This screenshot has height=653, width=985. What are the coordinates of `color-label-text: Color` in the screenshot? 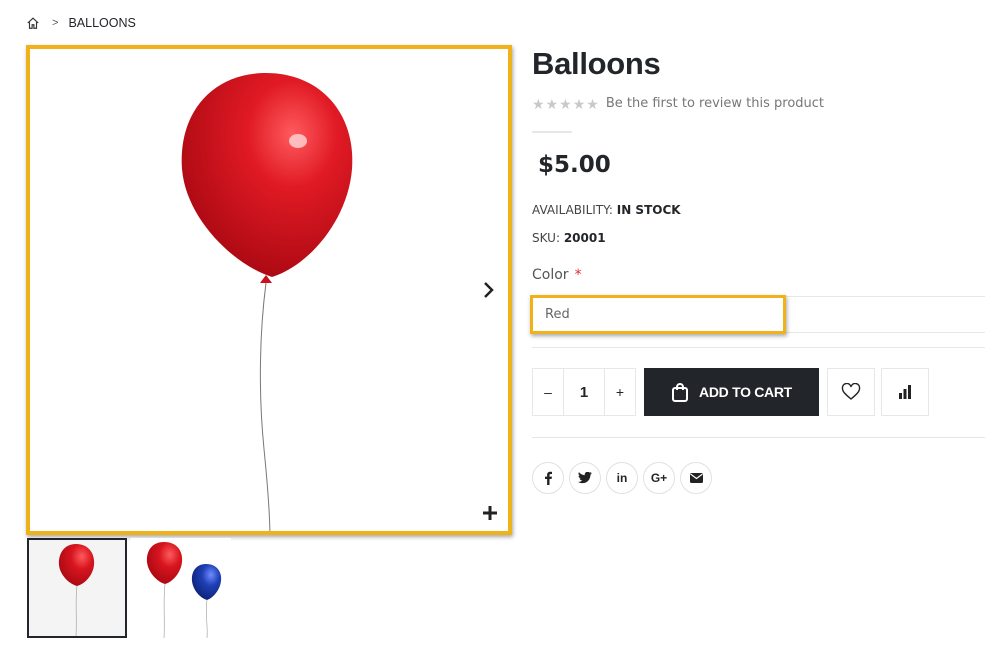 It's located at (550, 275).